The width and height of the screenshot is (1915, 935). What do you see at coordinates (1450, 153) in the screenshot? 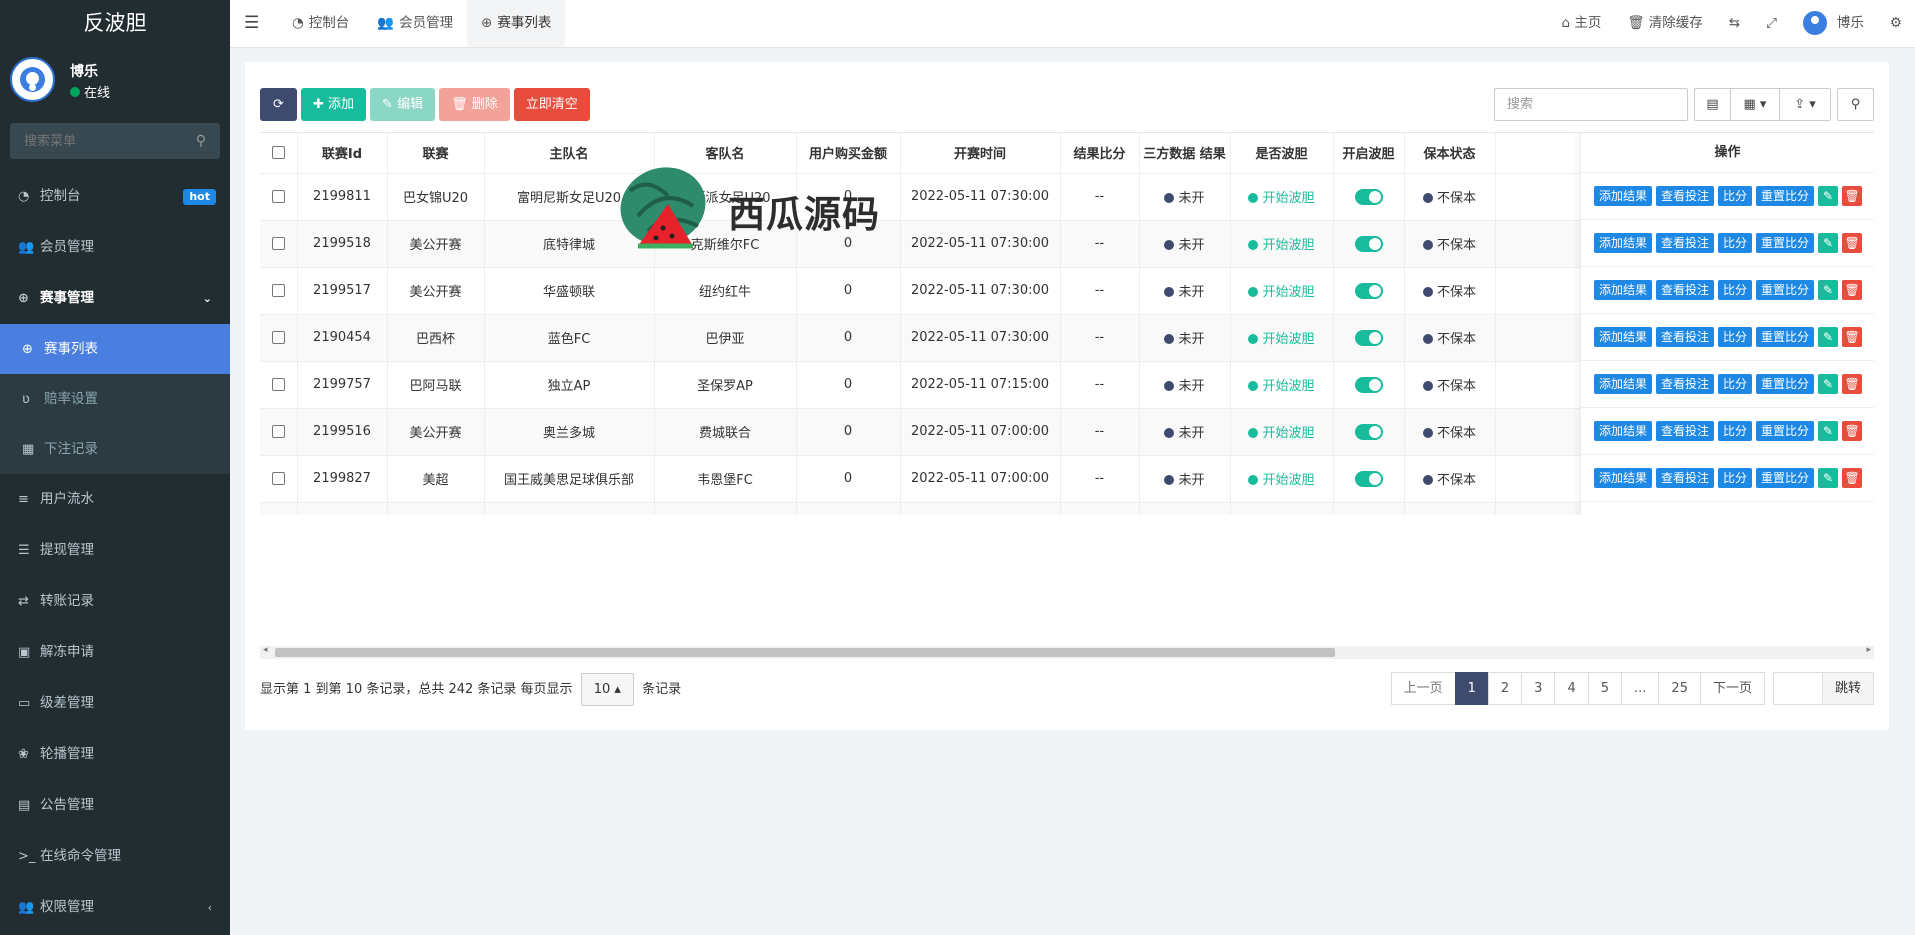
I see `column-header: 保本状态` at bounding box center [1450, 153].